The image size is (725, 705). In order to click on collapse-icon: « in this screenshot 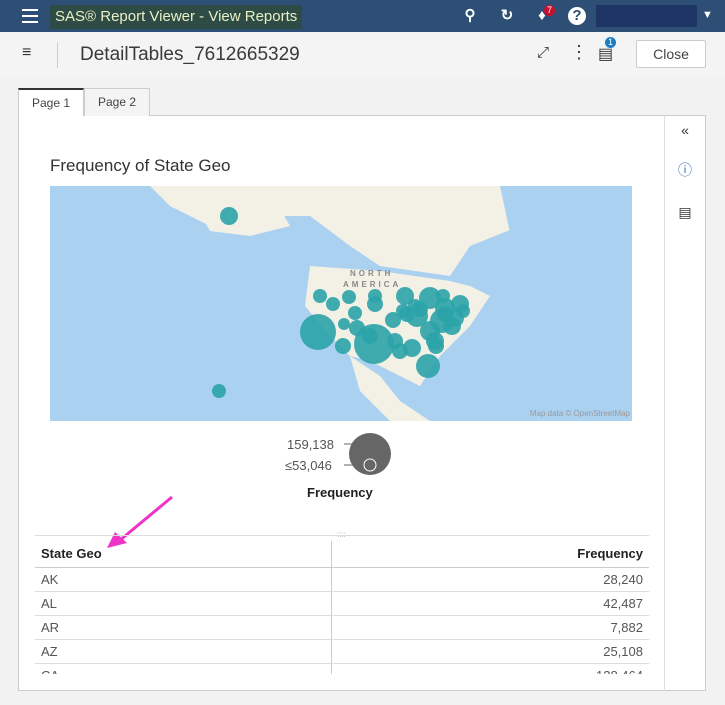, I will do `click(685, 130)`.